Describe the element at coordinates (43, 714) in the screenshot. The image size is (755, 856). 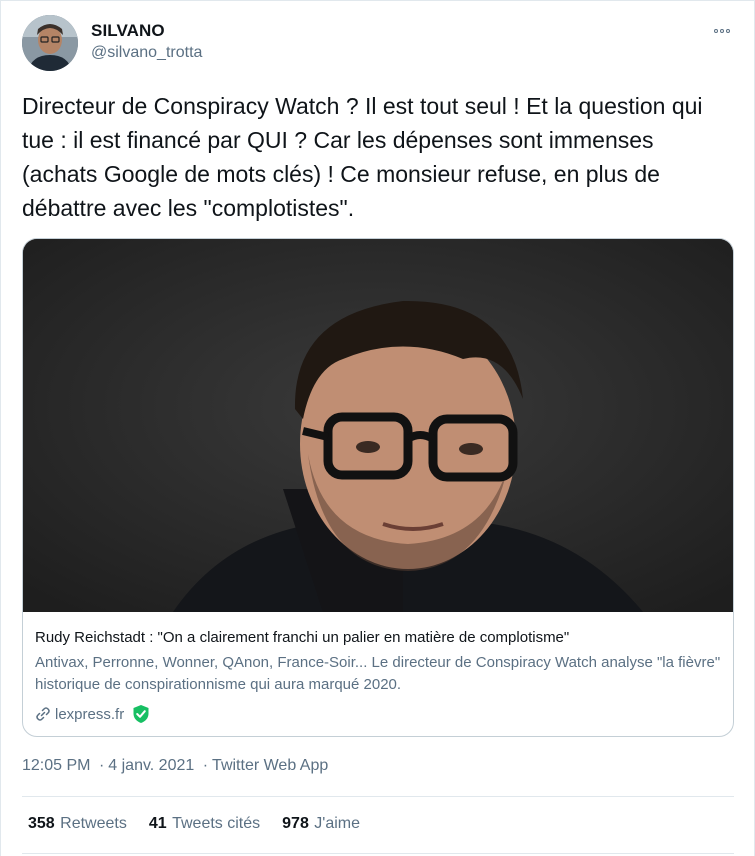
I see `link-icon` at that location.